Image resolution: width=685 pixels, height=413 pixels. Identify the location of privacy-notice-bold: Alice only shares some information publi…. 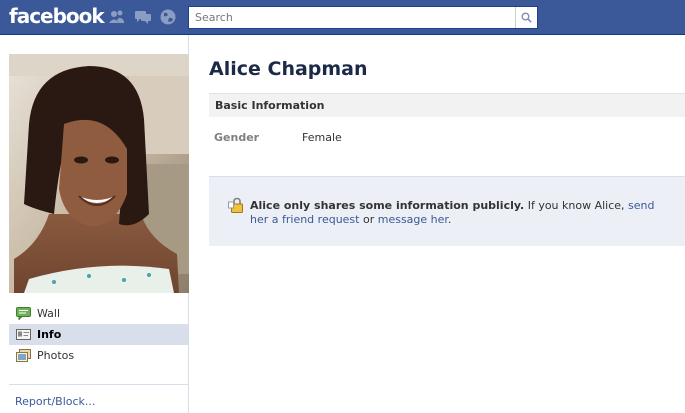
(387, 205).